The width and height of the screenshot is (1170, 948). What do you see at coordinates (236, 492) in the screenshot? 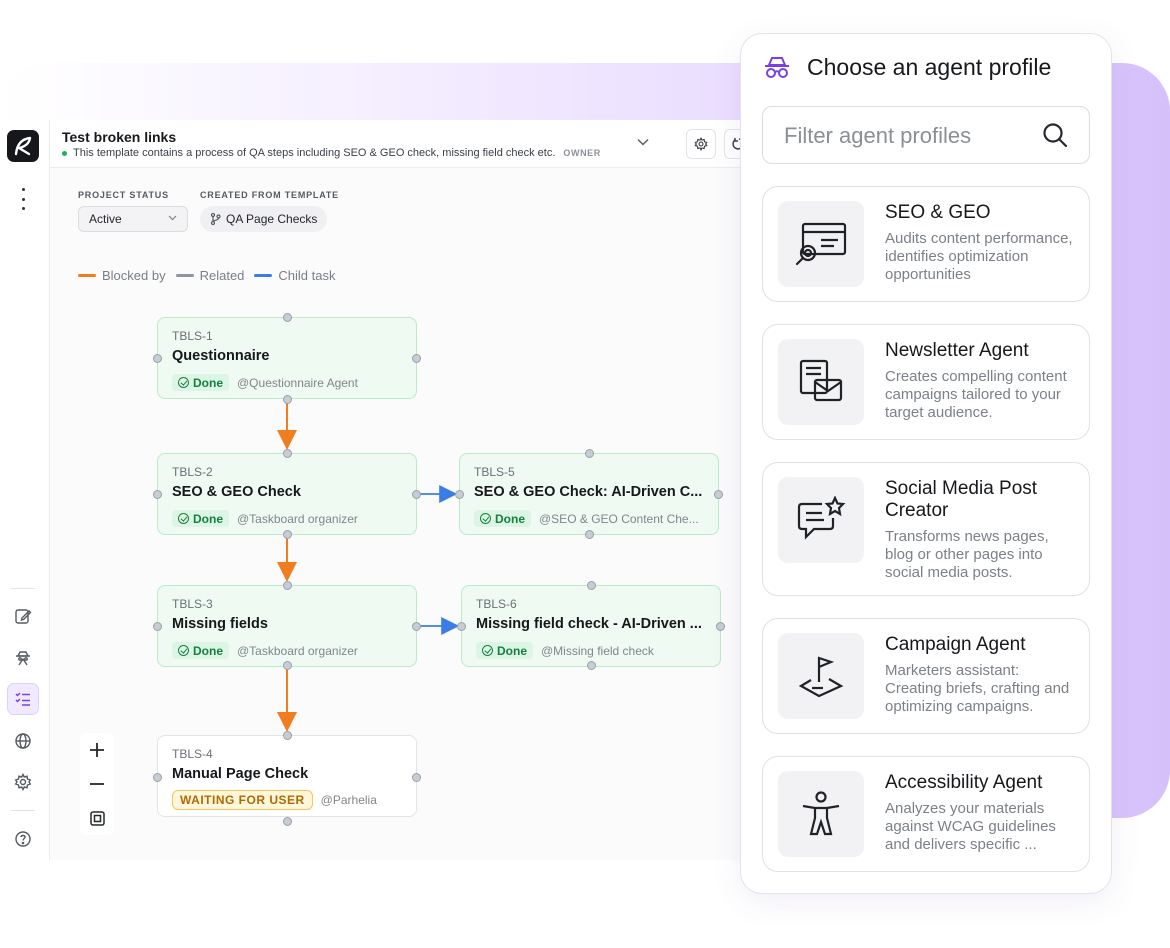
I see `task-title: SEO & GEO Check` at bounding box center [236, 492].